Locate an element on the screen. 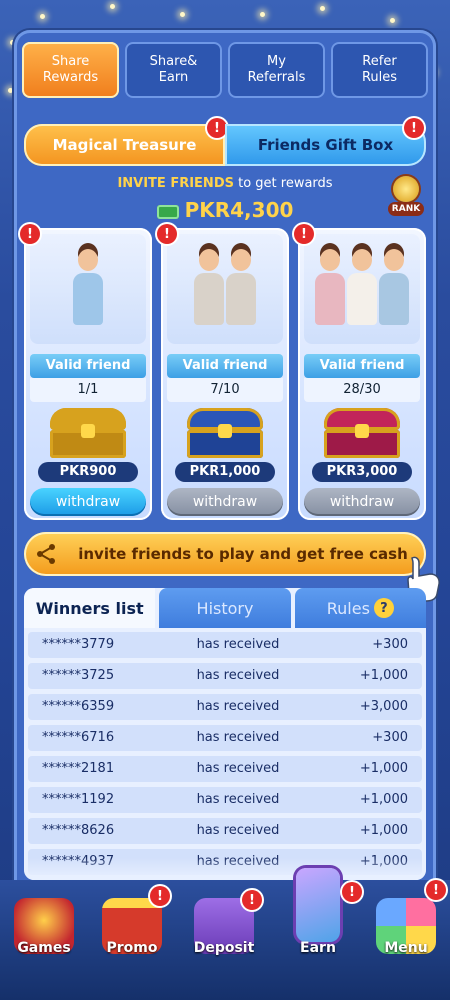 Image resolution: width=450 pixels, height=1000 pixels. nav-deposit: ! Deposit is located at coordinates (224, 943).